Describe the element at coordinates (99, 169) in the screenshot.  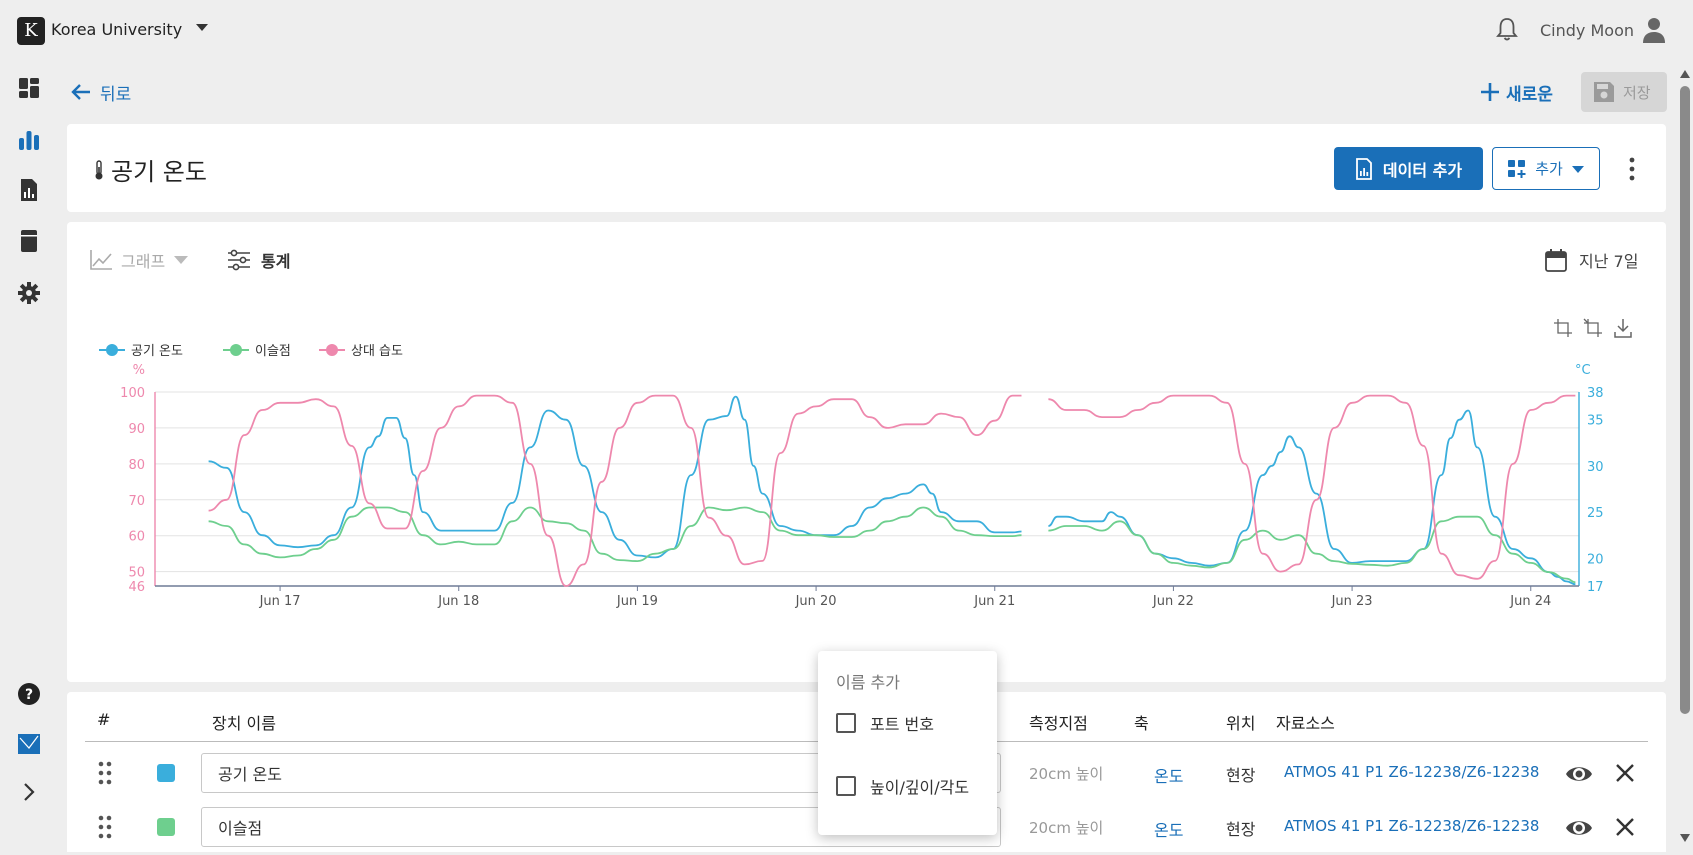
I see `thermometer-icon` at that location.